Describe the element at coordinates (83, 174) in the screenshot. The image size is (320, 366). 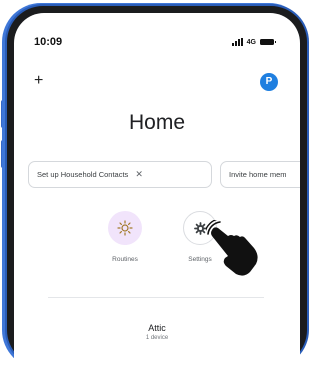
I see `chip-label: Set up Household Contacts` at that location.